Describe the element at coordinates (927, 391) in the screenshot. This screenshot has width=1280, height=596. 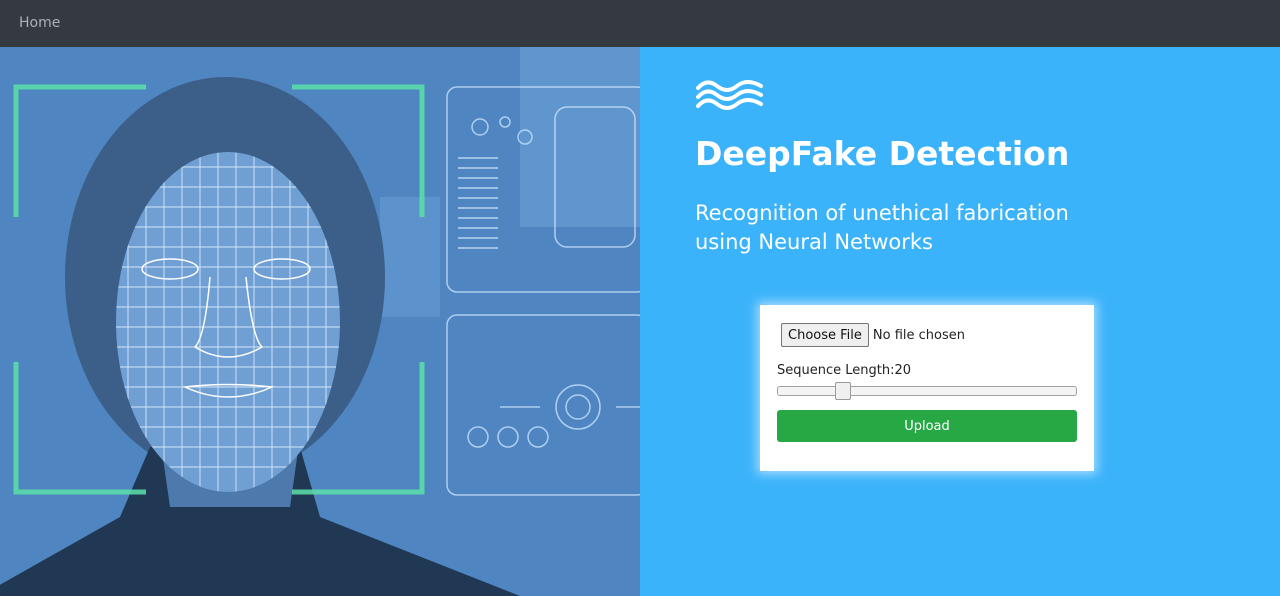
I see `sequence-length-slider` at that location.